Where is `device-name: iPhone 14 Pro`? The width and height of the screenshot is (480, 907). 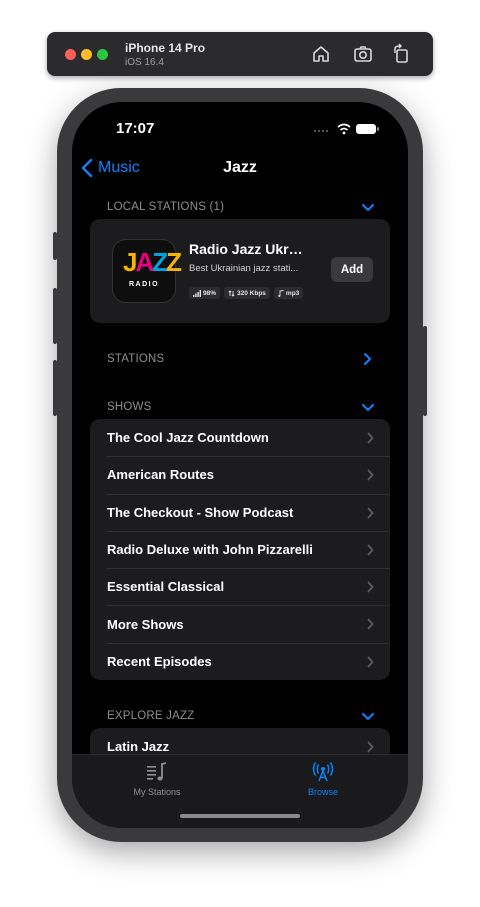 device-name: iPhone 14 Pro is located at coordinates (165, 48).